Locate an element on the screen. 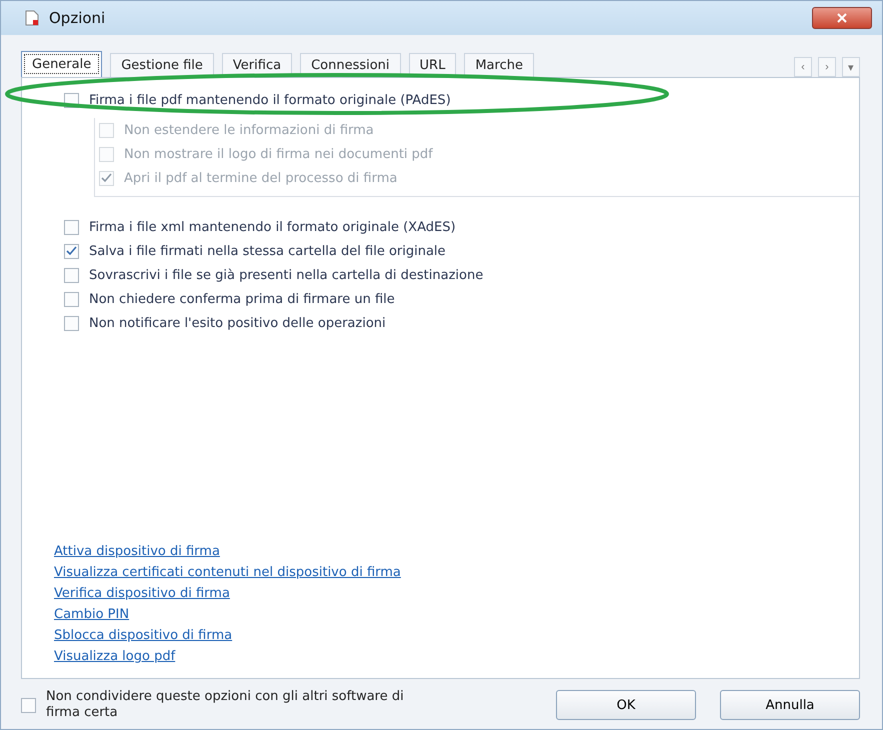  option-label: Salva i file firmati nella stessa cartella del file originale is located at coordinates (267, 251).